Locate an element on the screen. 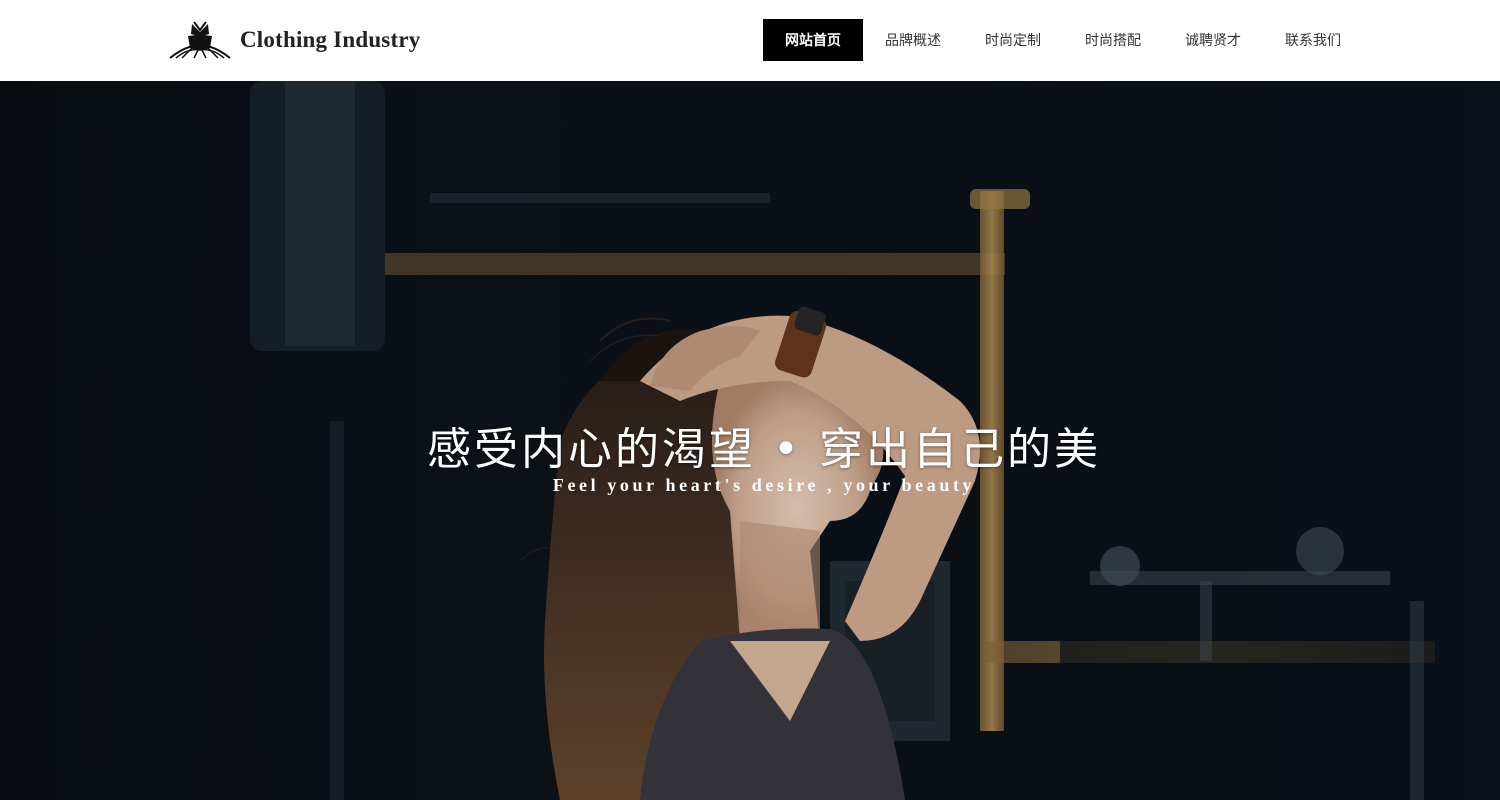 The width and height of the screenshot is (1500, 800). logo: Clothing Industry is located at coordinates (294, 40).